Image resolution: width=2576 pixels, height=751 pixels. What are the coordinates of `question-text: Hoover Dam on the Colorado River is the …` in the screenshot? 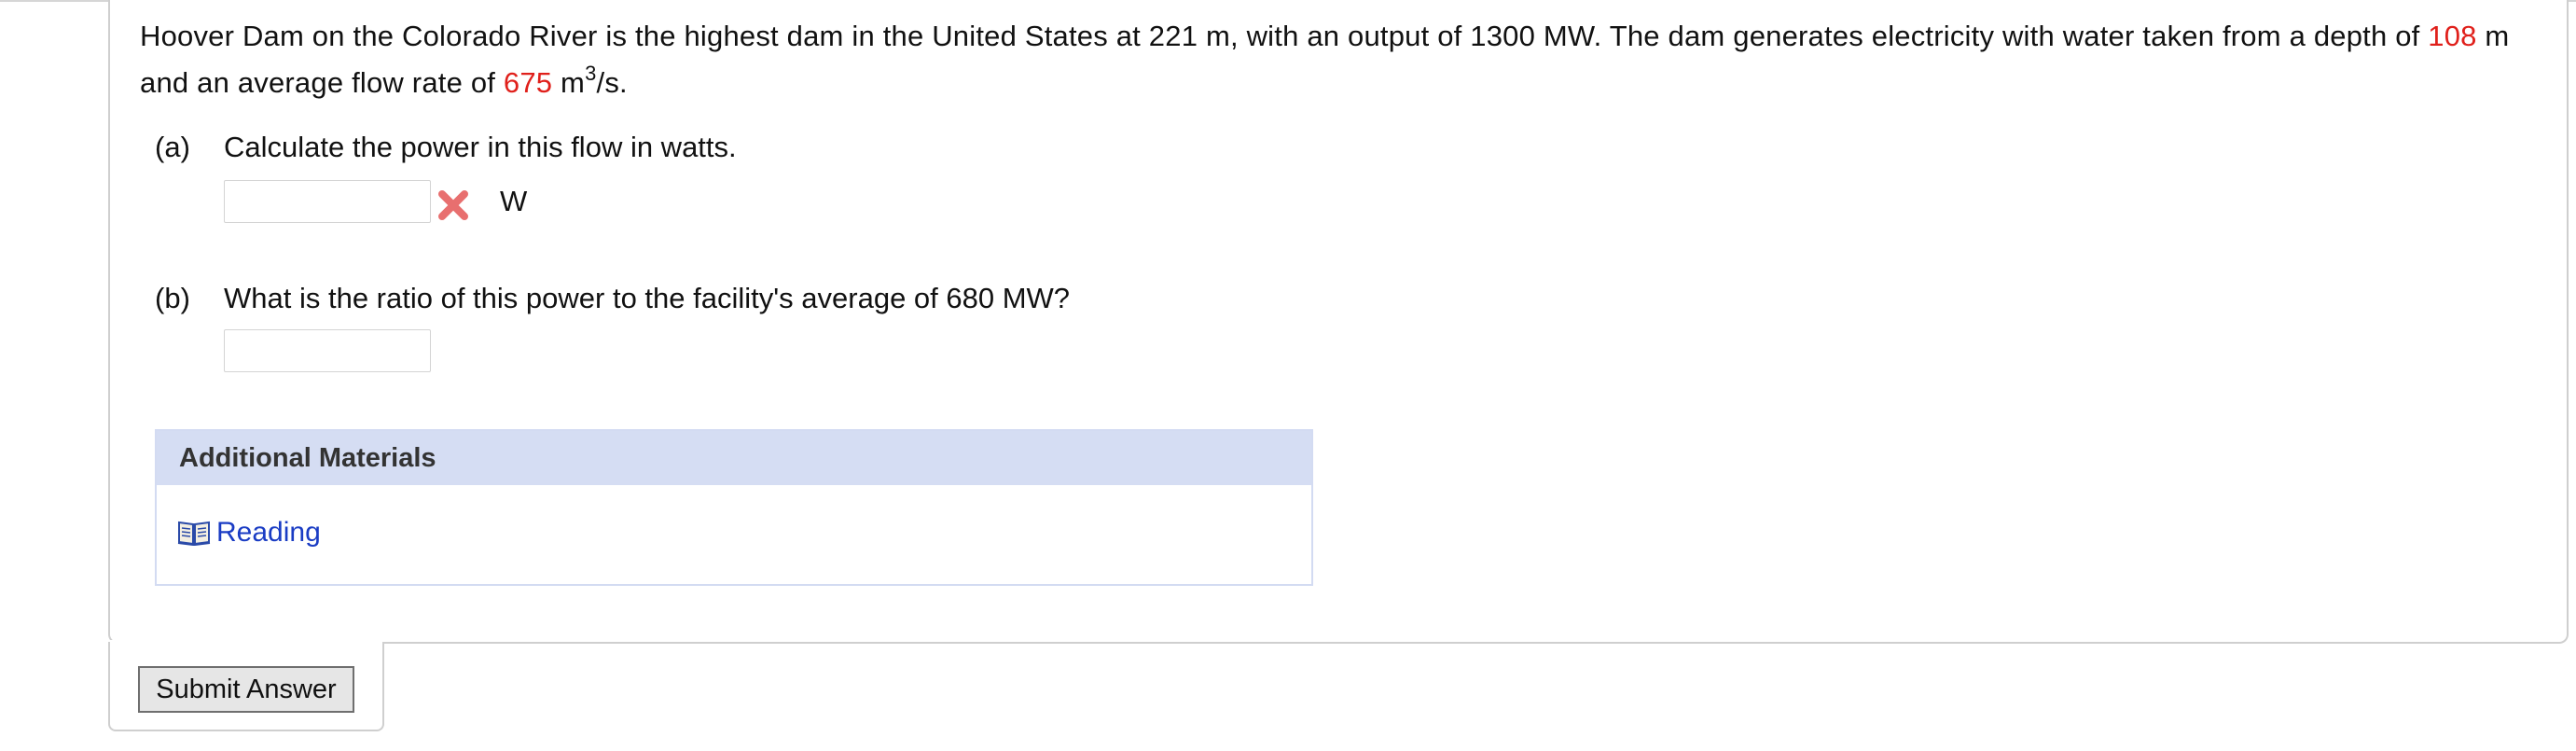 It's located at (1343, 59).